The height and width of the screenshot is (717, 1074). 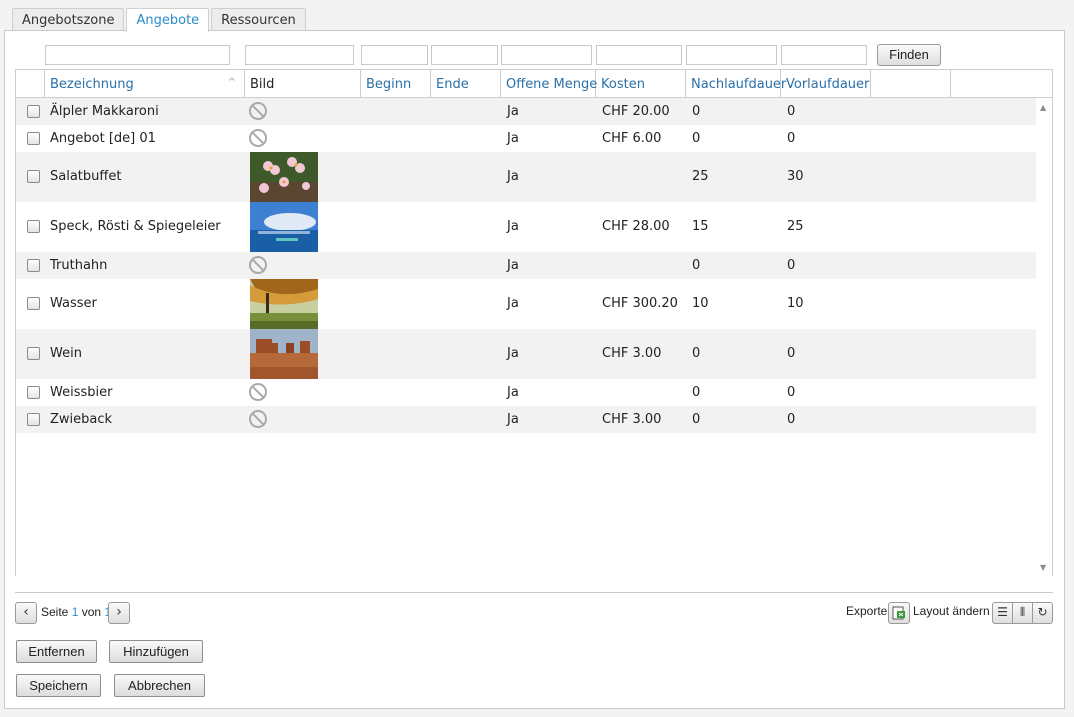 What do you see at coordinates (700, 303) in the screenshot?
I see `row-nachlaufdauer: 10` at bounding box center [700, 303].